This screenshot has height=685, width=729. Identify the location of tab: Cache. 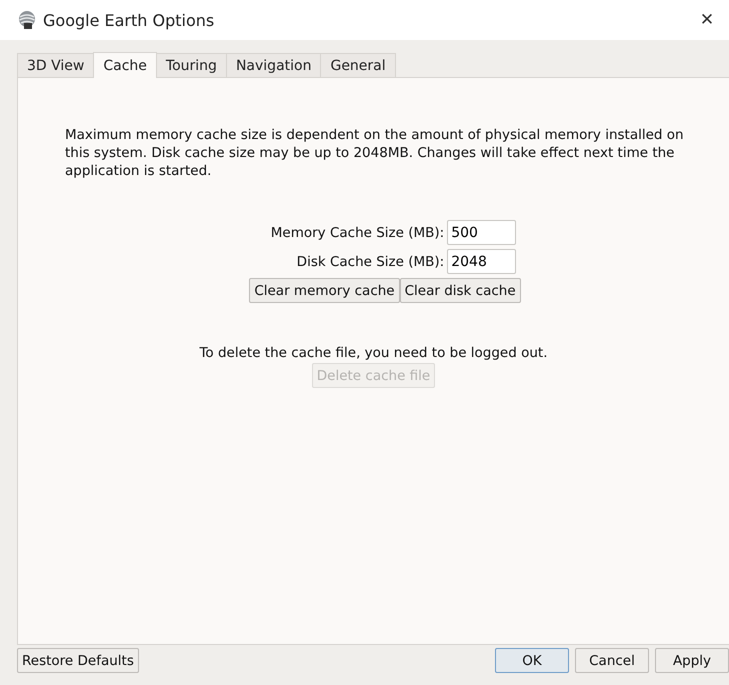
(125, 65).